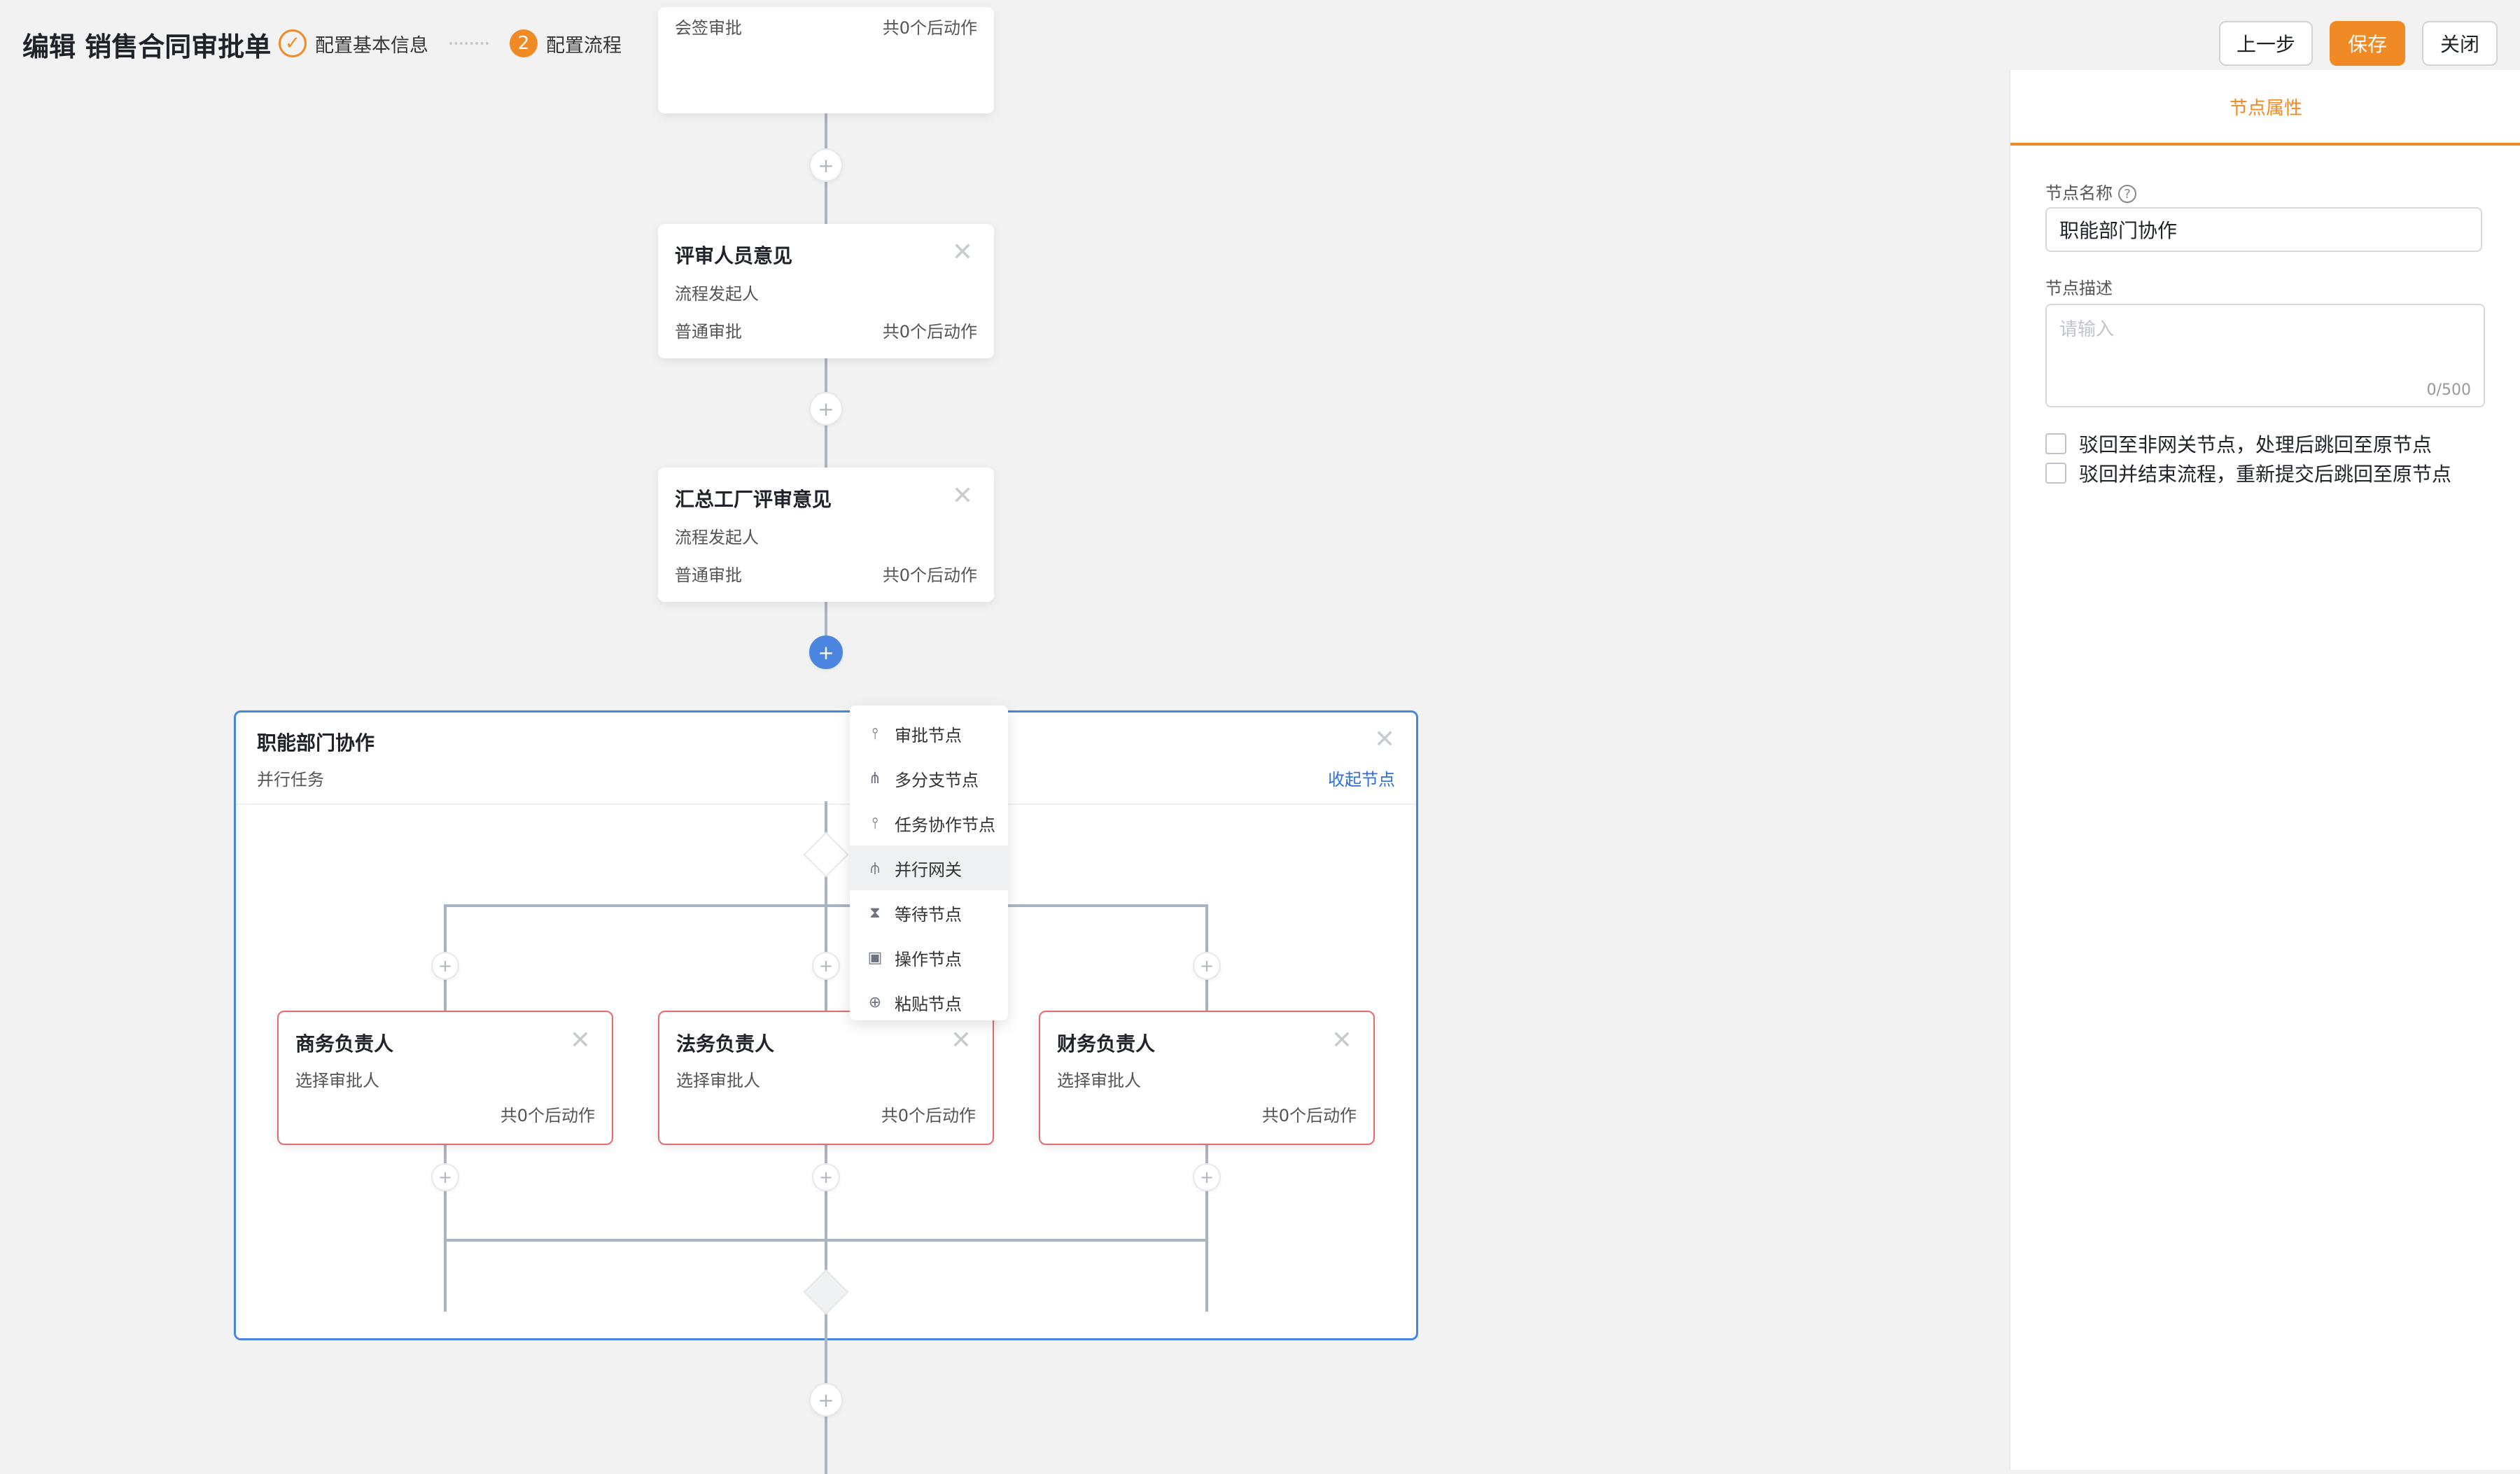  Describe the element at coordinates (2255, 444) in the screenshot. I see `option-label: 驳回至非网关节点，处理后跳回至原节点` at that location.